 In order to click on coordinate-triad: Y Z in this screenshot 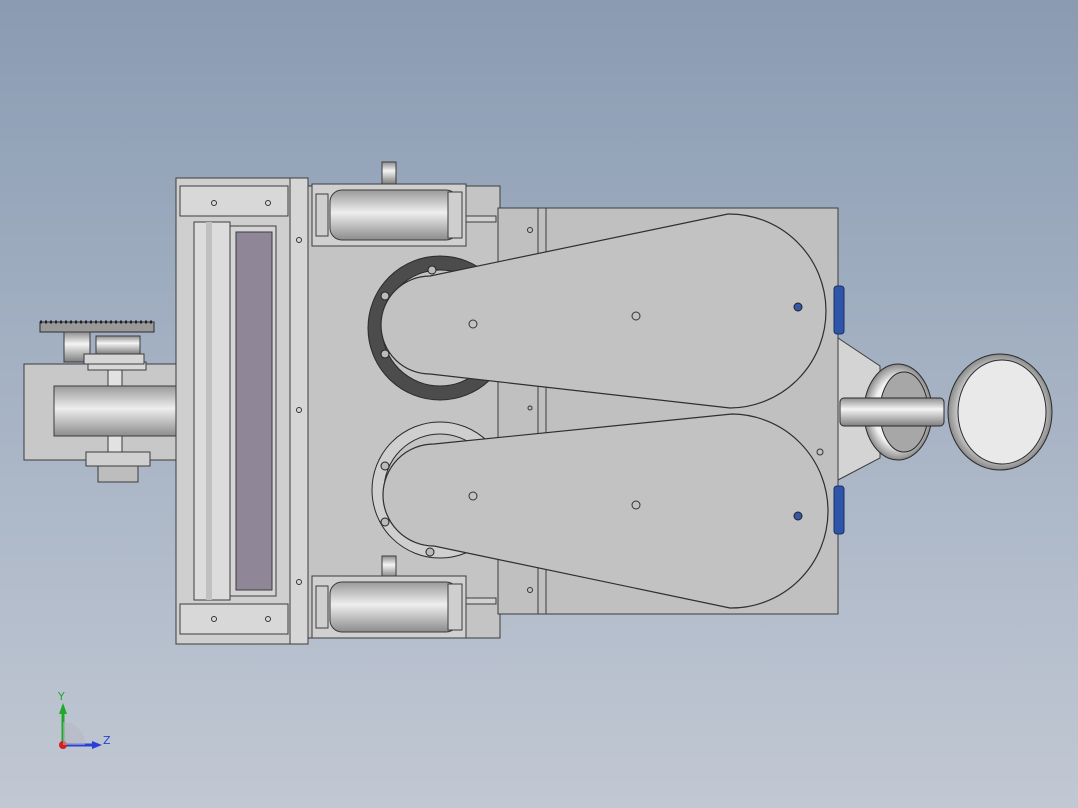, I will do `click(84, 719)`.